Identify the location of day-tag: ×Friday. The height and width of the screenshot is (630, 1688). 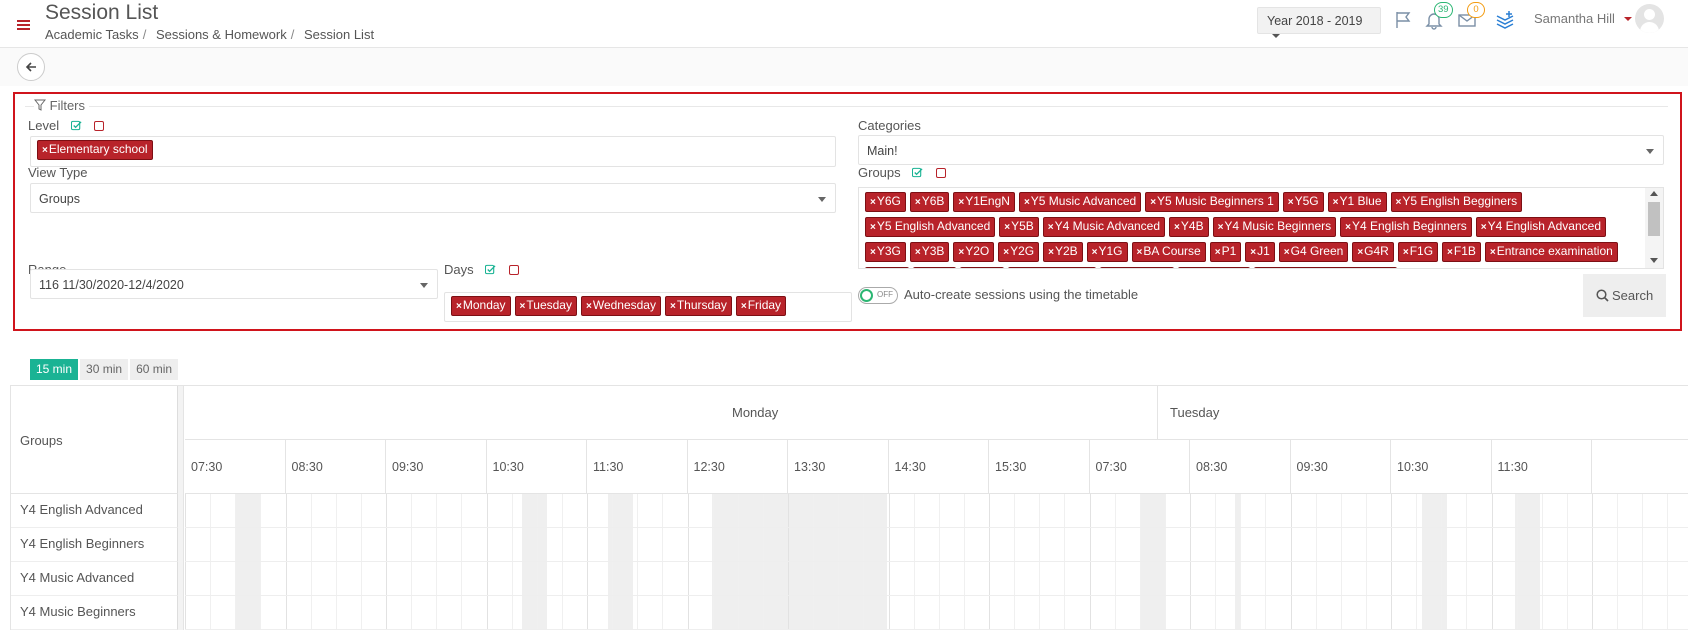
(761, 306).